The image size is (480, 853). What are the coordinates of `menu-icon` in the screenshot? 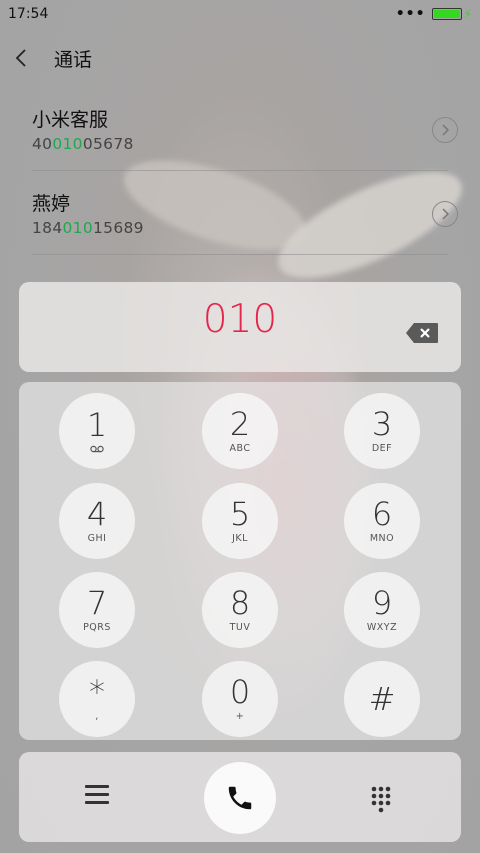 It's located at (97, 794).